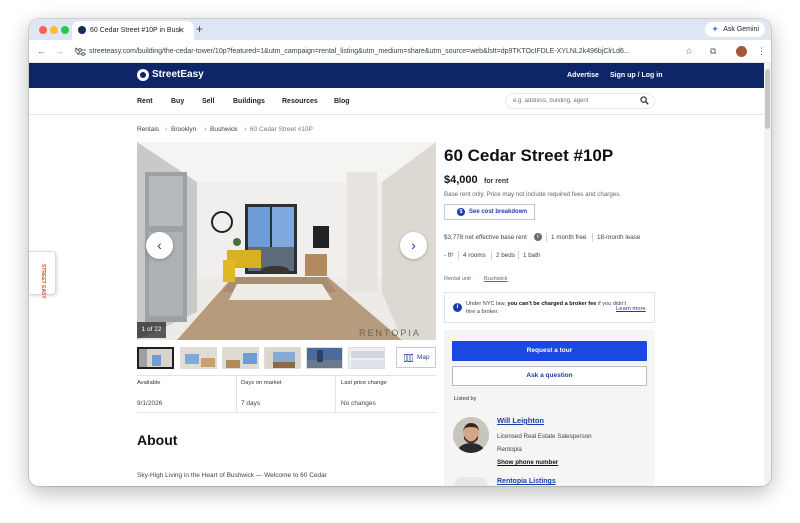 Image resolution: width=800 pixels, height=523 pixels. Describe the element at coordinates (364, 383) in the screenshot. I see `last-price-change-label: Last price change` at that location.